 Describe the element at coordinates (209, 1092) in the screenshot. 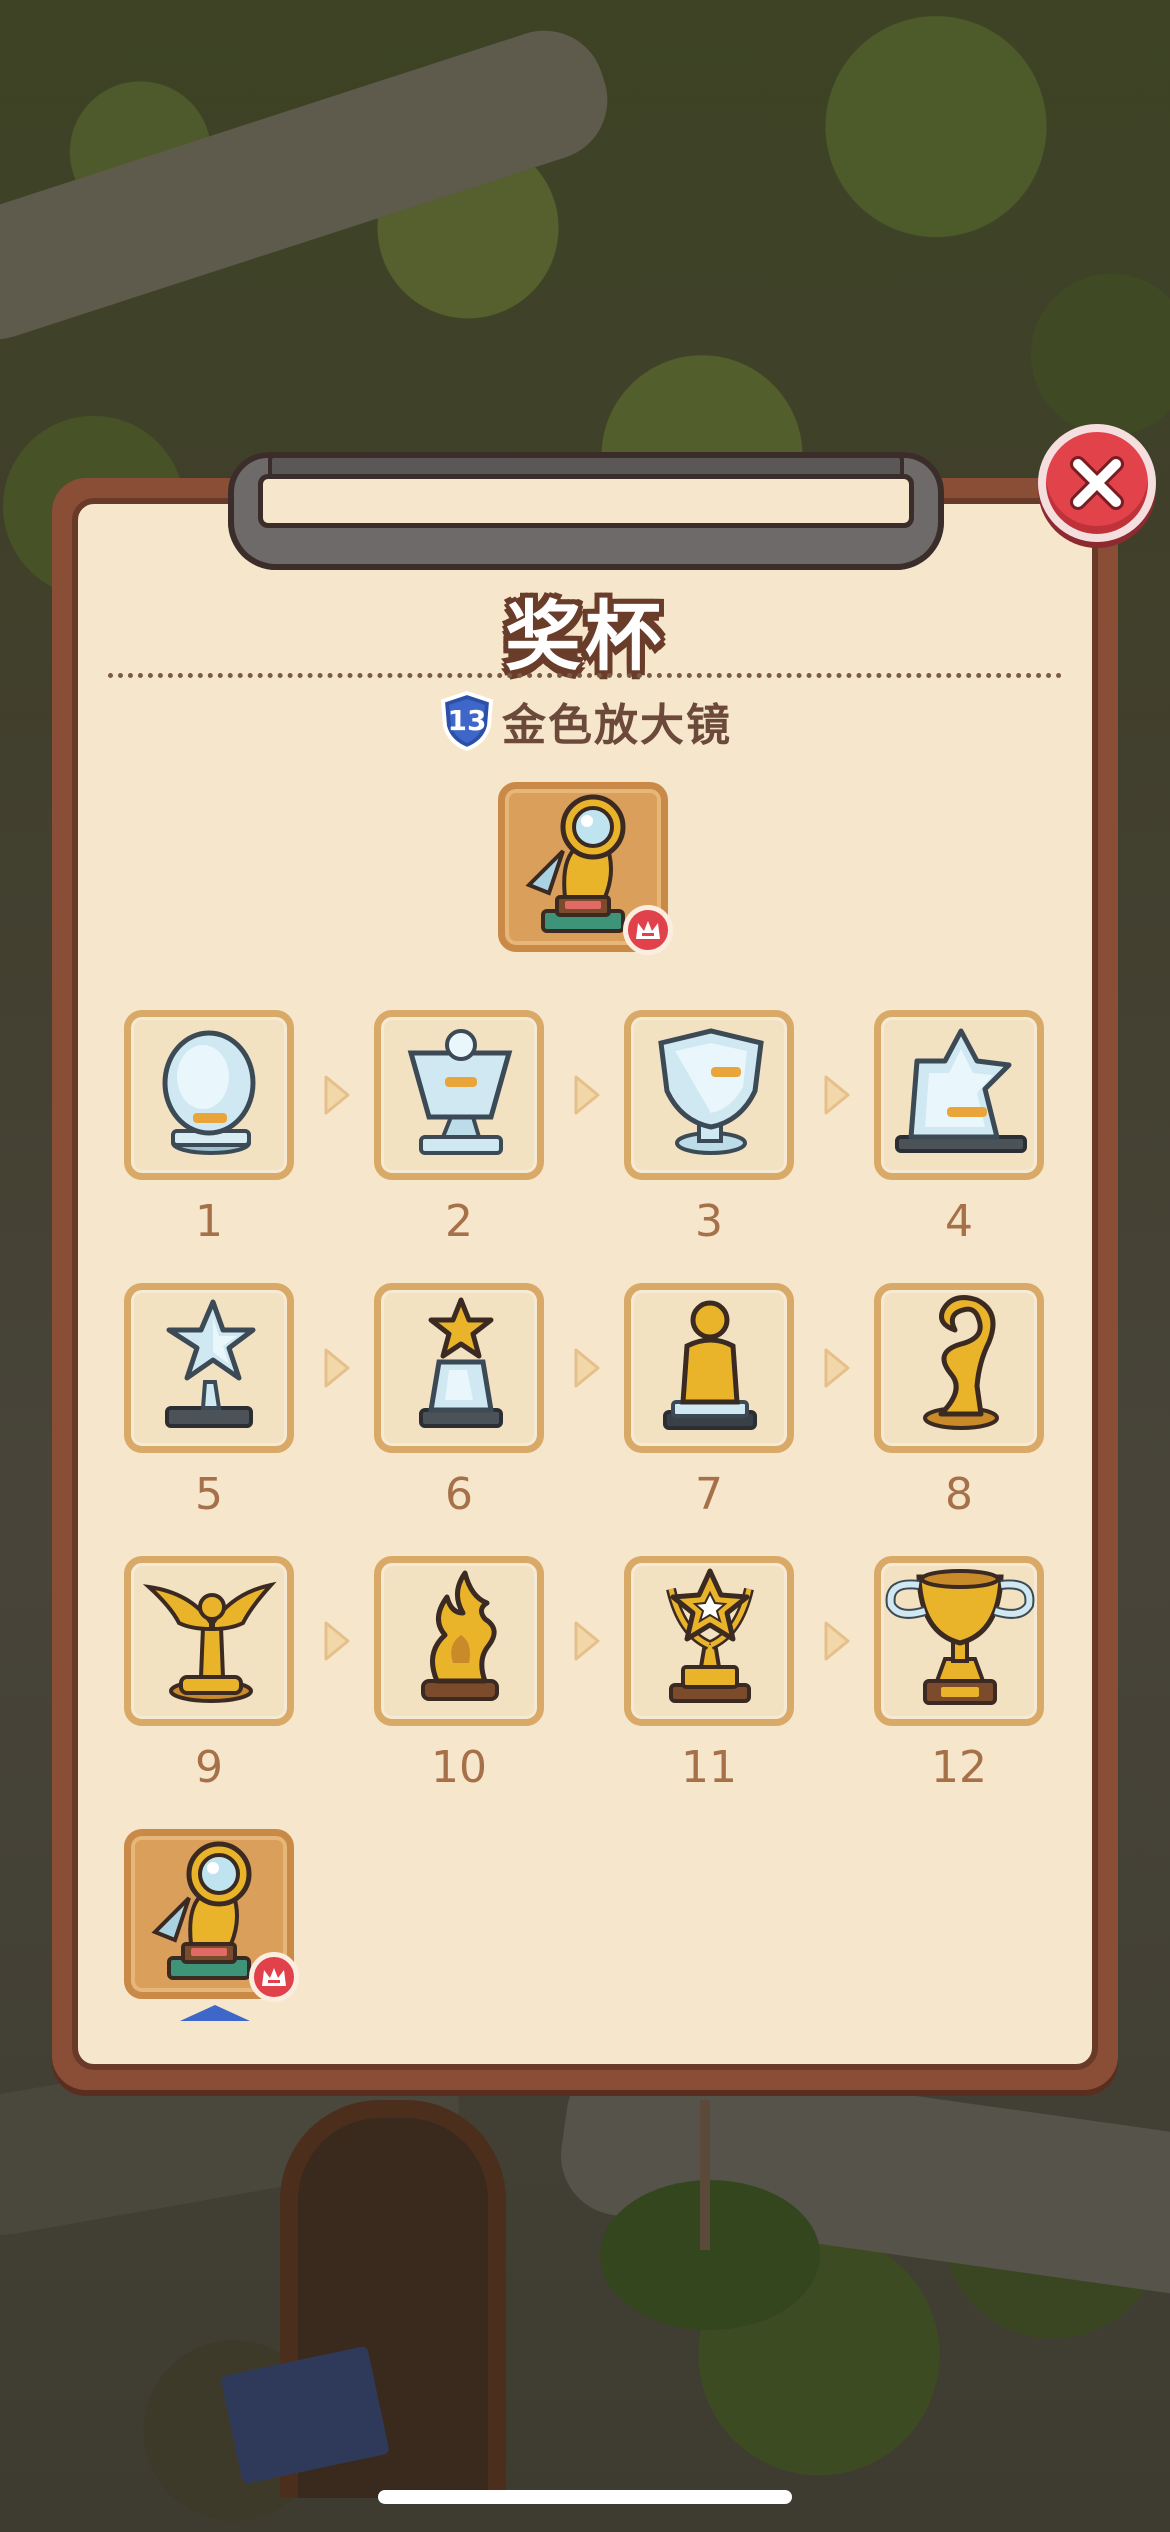

I see `crystal-round-trophy-icon` at that location.